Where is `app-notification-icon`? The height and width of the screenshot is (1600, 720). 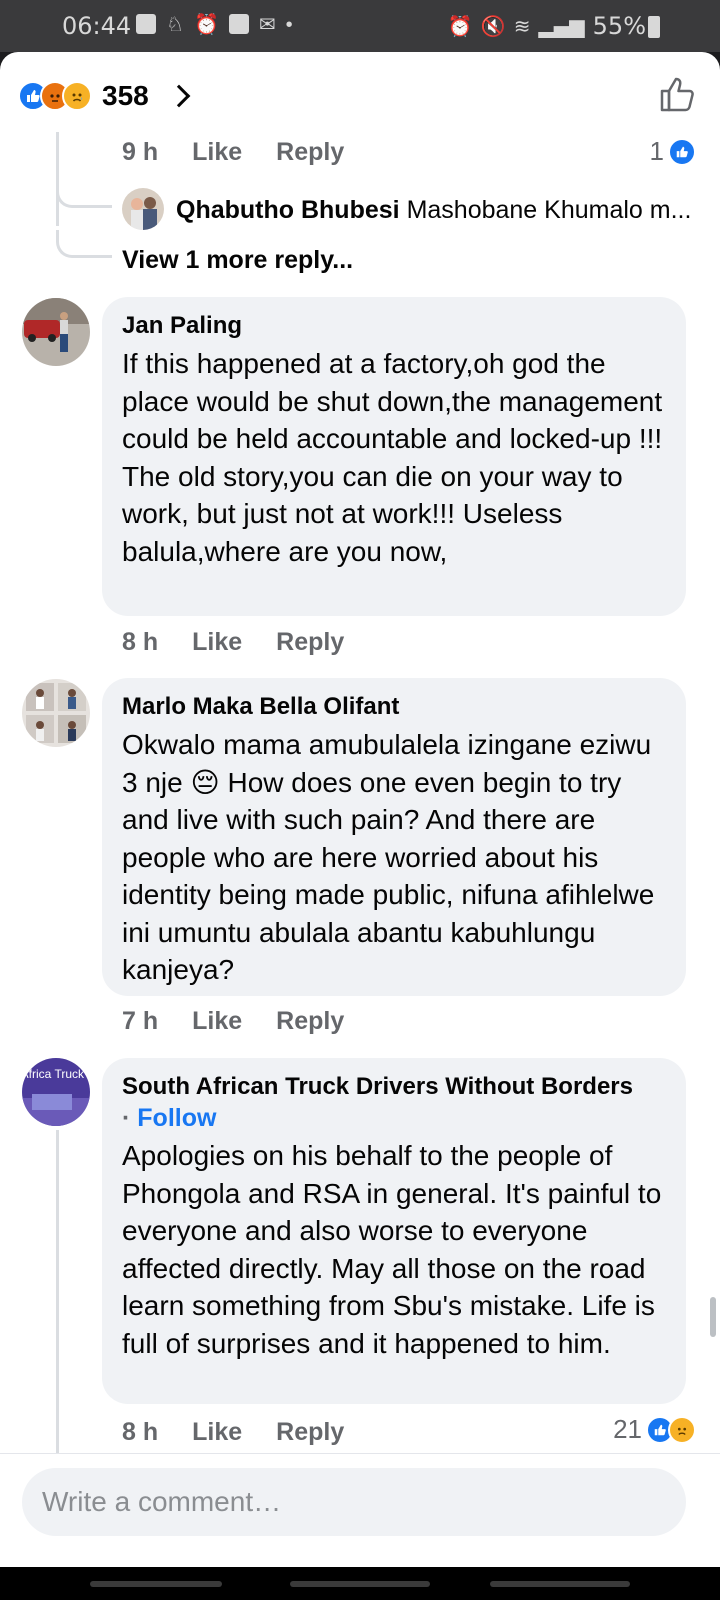 app-notification-icon is located at coordinates (146, 24).